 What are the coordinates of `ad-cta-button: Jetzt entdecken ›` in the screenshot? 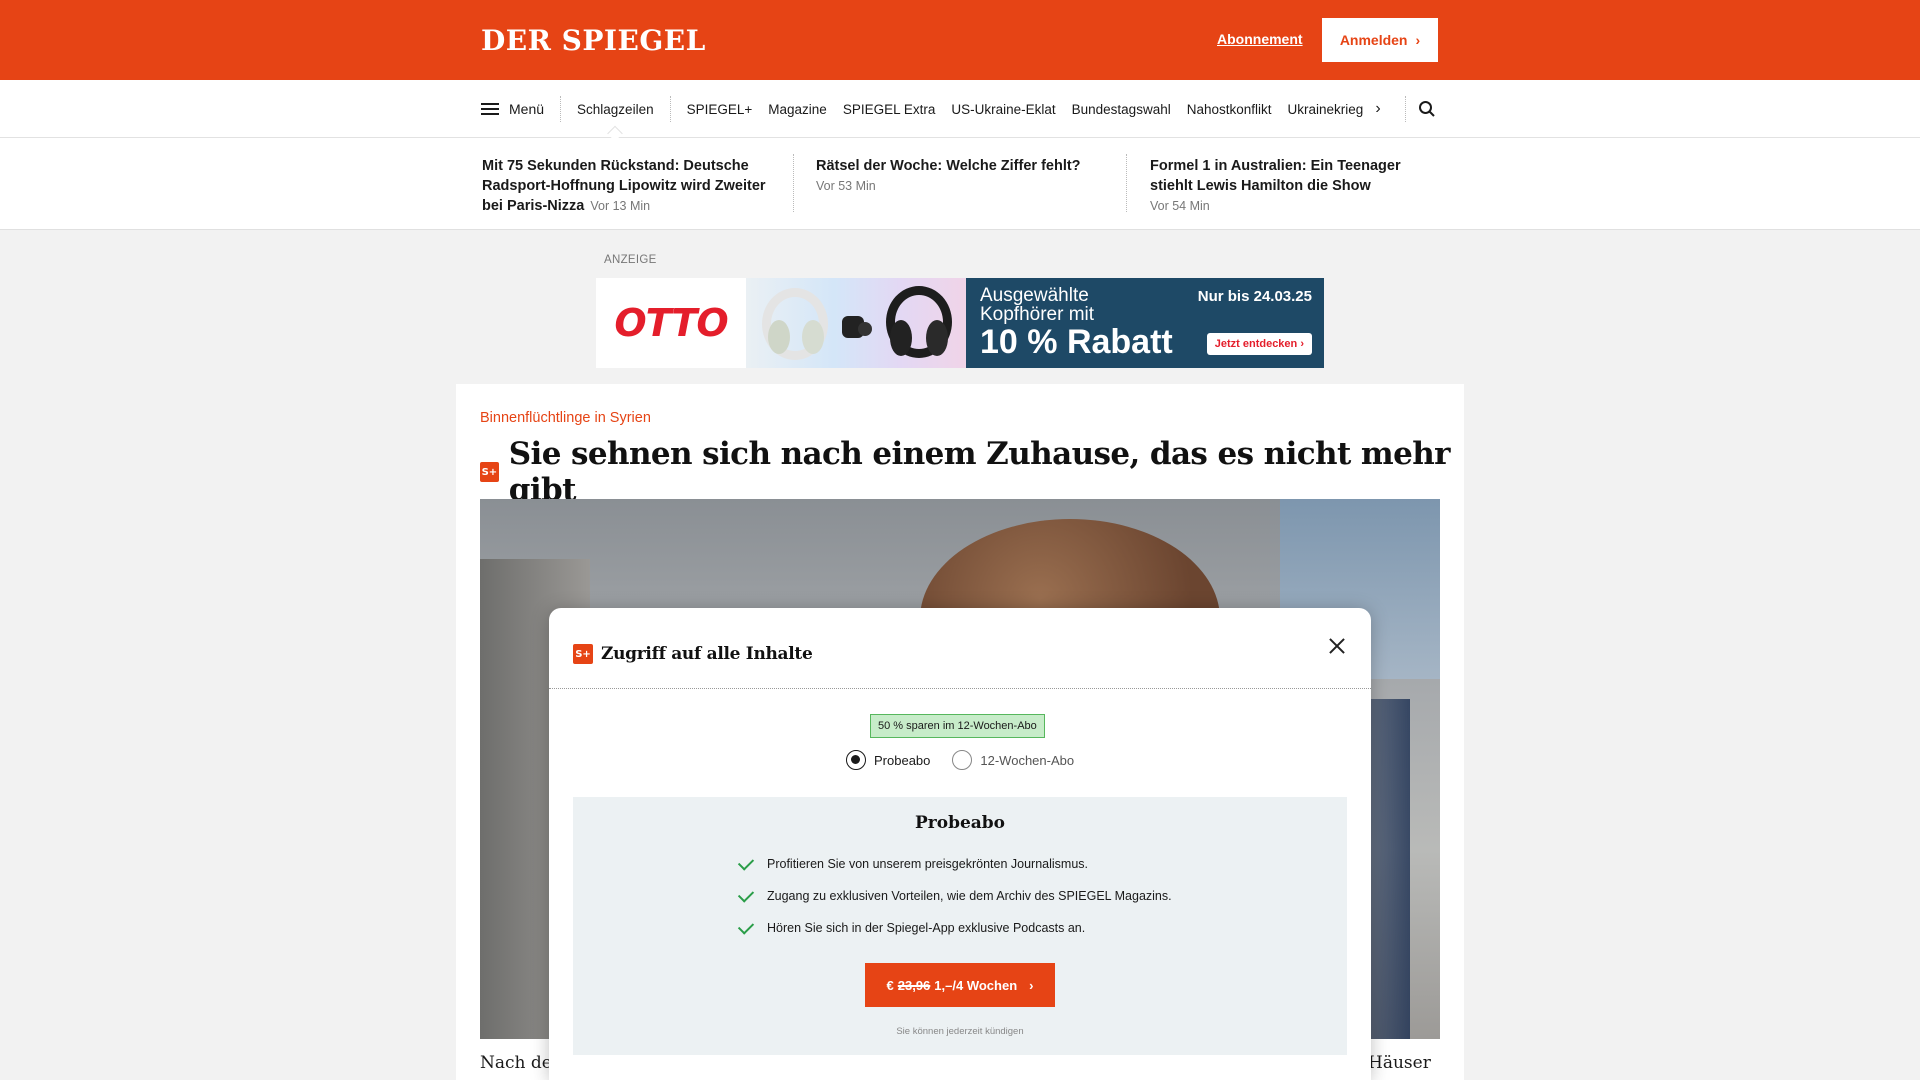 It's located at (1259, 344).